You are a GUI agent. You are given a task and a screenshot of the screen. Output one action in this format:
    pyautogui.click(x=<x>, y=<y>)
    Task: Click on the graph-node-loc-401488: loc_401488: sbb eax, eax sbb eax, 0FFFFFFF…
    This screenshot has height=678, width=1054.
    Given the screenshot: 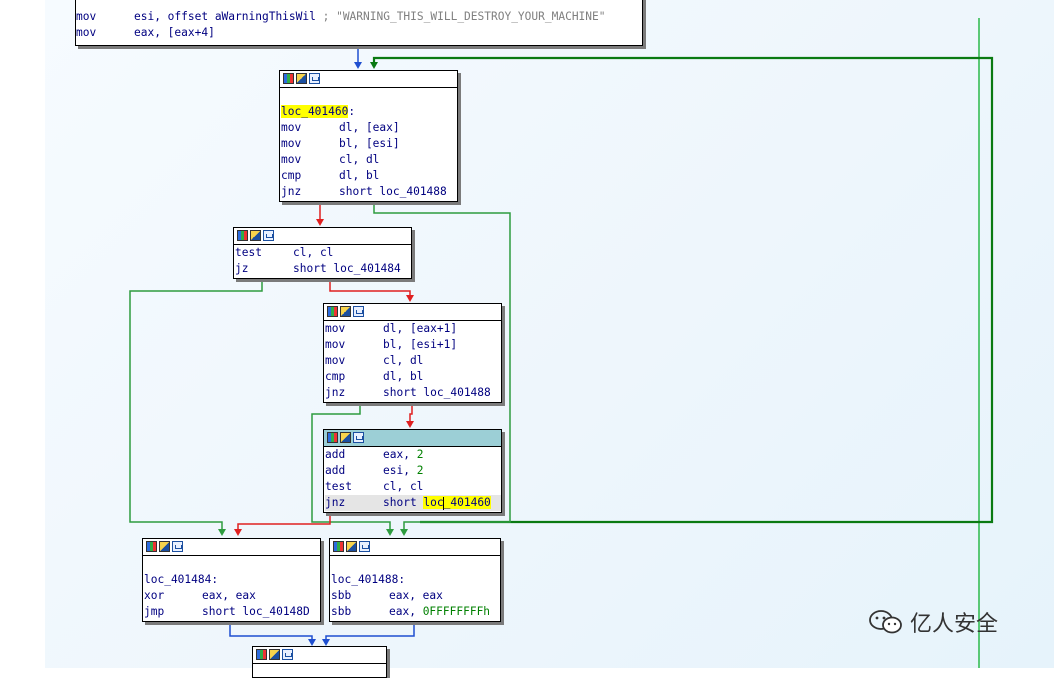 What is the action you would take?
    pyautogui.click(x=415, y=580)
    